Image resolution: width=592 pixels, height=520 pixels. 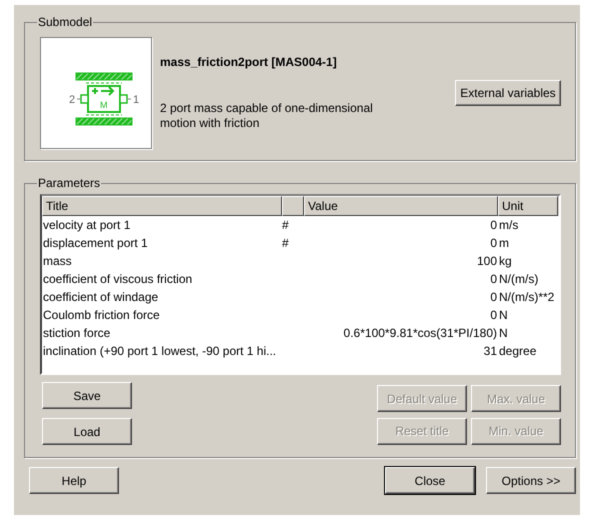 I want to click on column-header: Value, so click(x=401, y=206).